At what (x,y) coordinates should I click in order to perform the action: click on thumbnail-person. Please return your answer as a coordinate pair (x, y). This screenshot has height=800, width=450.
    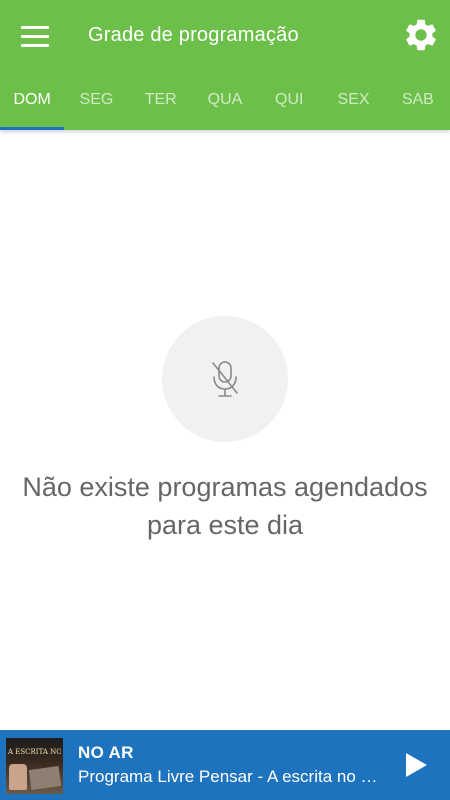
    Looking at the image, I should click on (18, 777).